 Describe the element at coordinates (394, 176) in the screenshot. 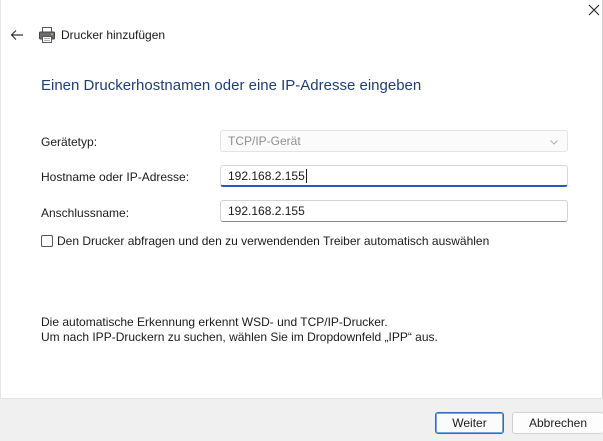

I see `hostname-input: 192.168.2.155` at that location.